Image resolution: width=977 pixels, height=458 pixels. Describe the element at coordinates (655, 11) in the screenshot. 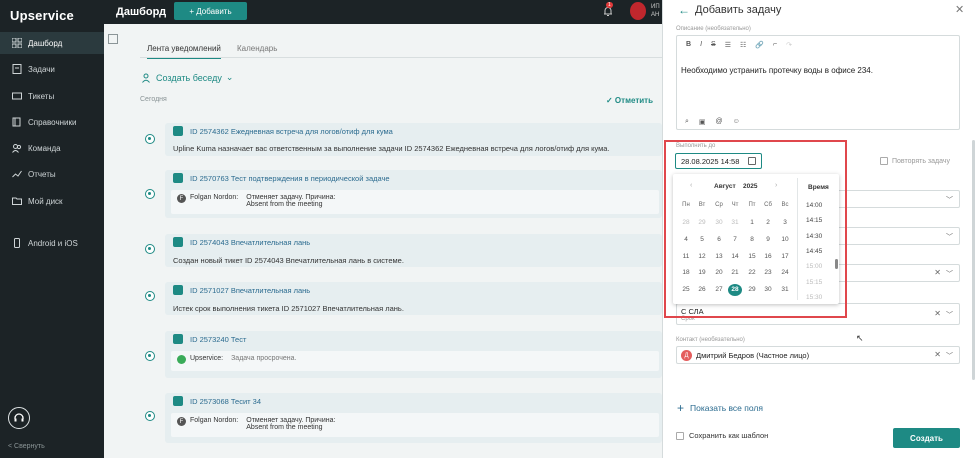

I see `organization-name: ИП АН` at that location.